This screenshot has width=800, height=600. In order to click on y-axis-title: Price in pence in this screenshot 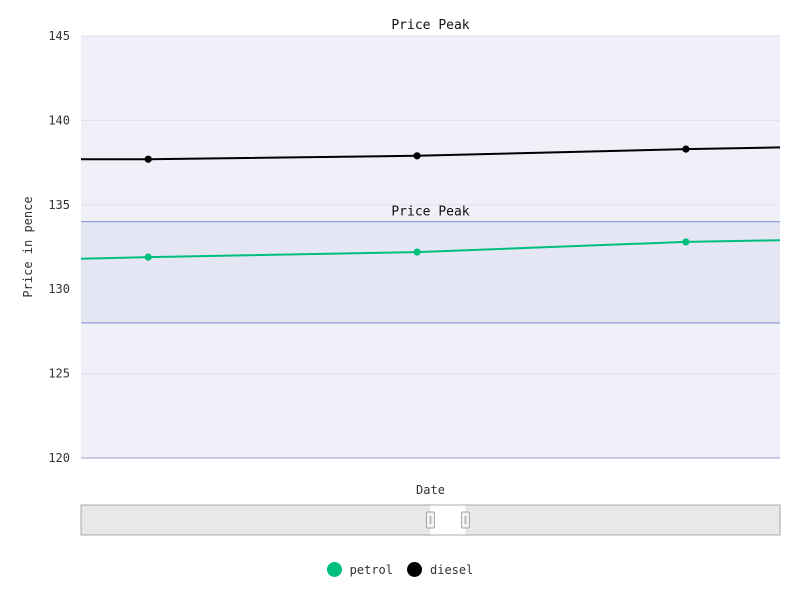, I will do `click(28, 246)`.